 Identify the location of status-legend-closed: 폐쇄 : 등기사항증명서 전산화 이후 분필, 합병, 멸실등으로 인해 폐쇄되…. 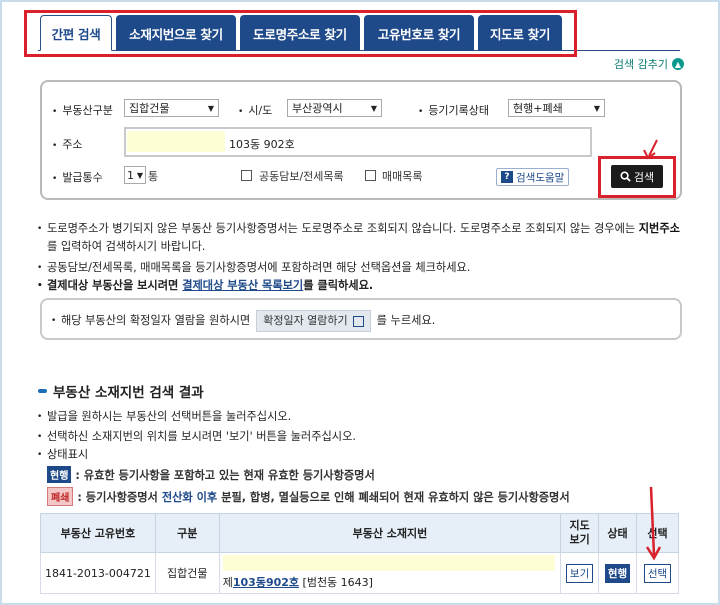
(308, 496).